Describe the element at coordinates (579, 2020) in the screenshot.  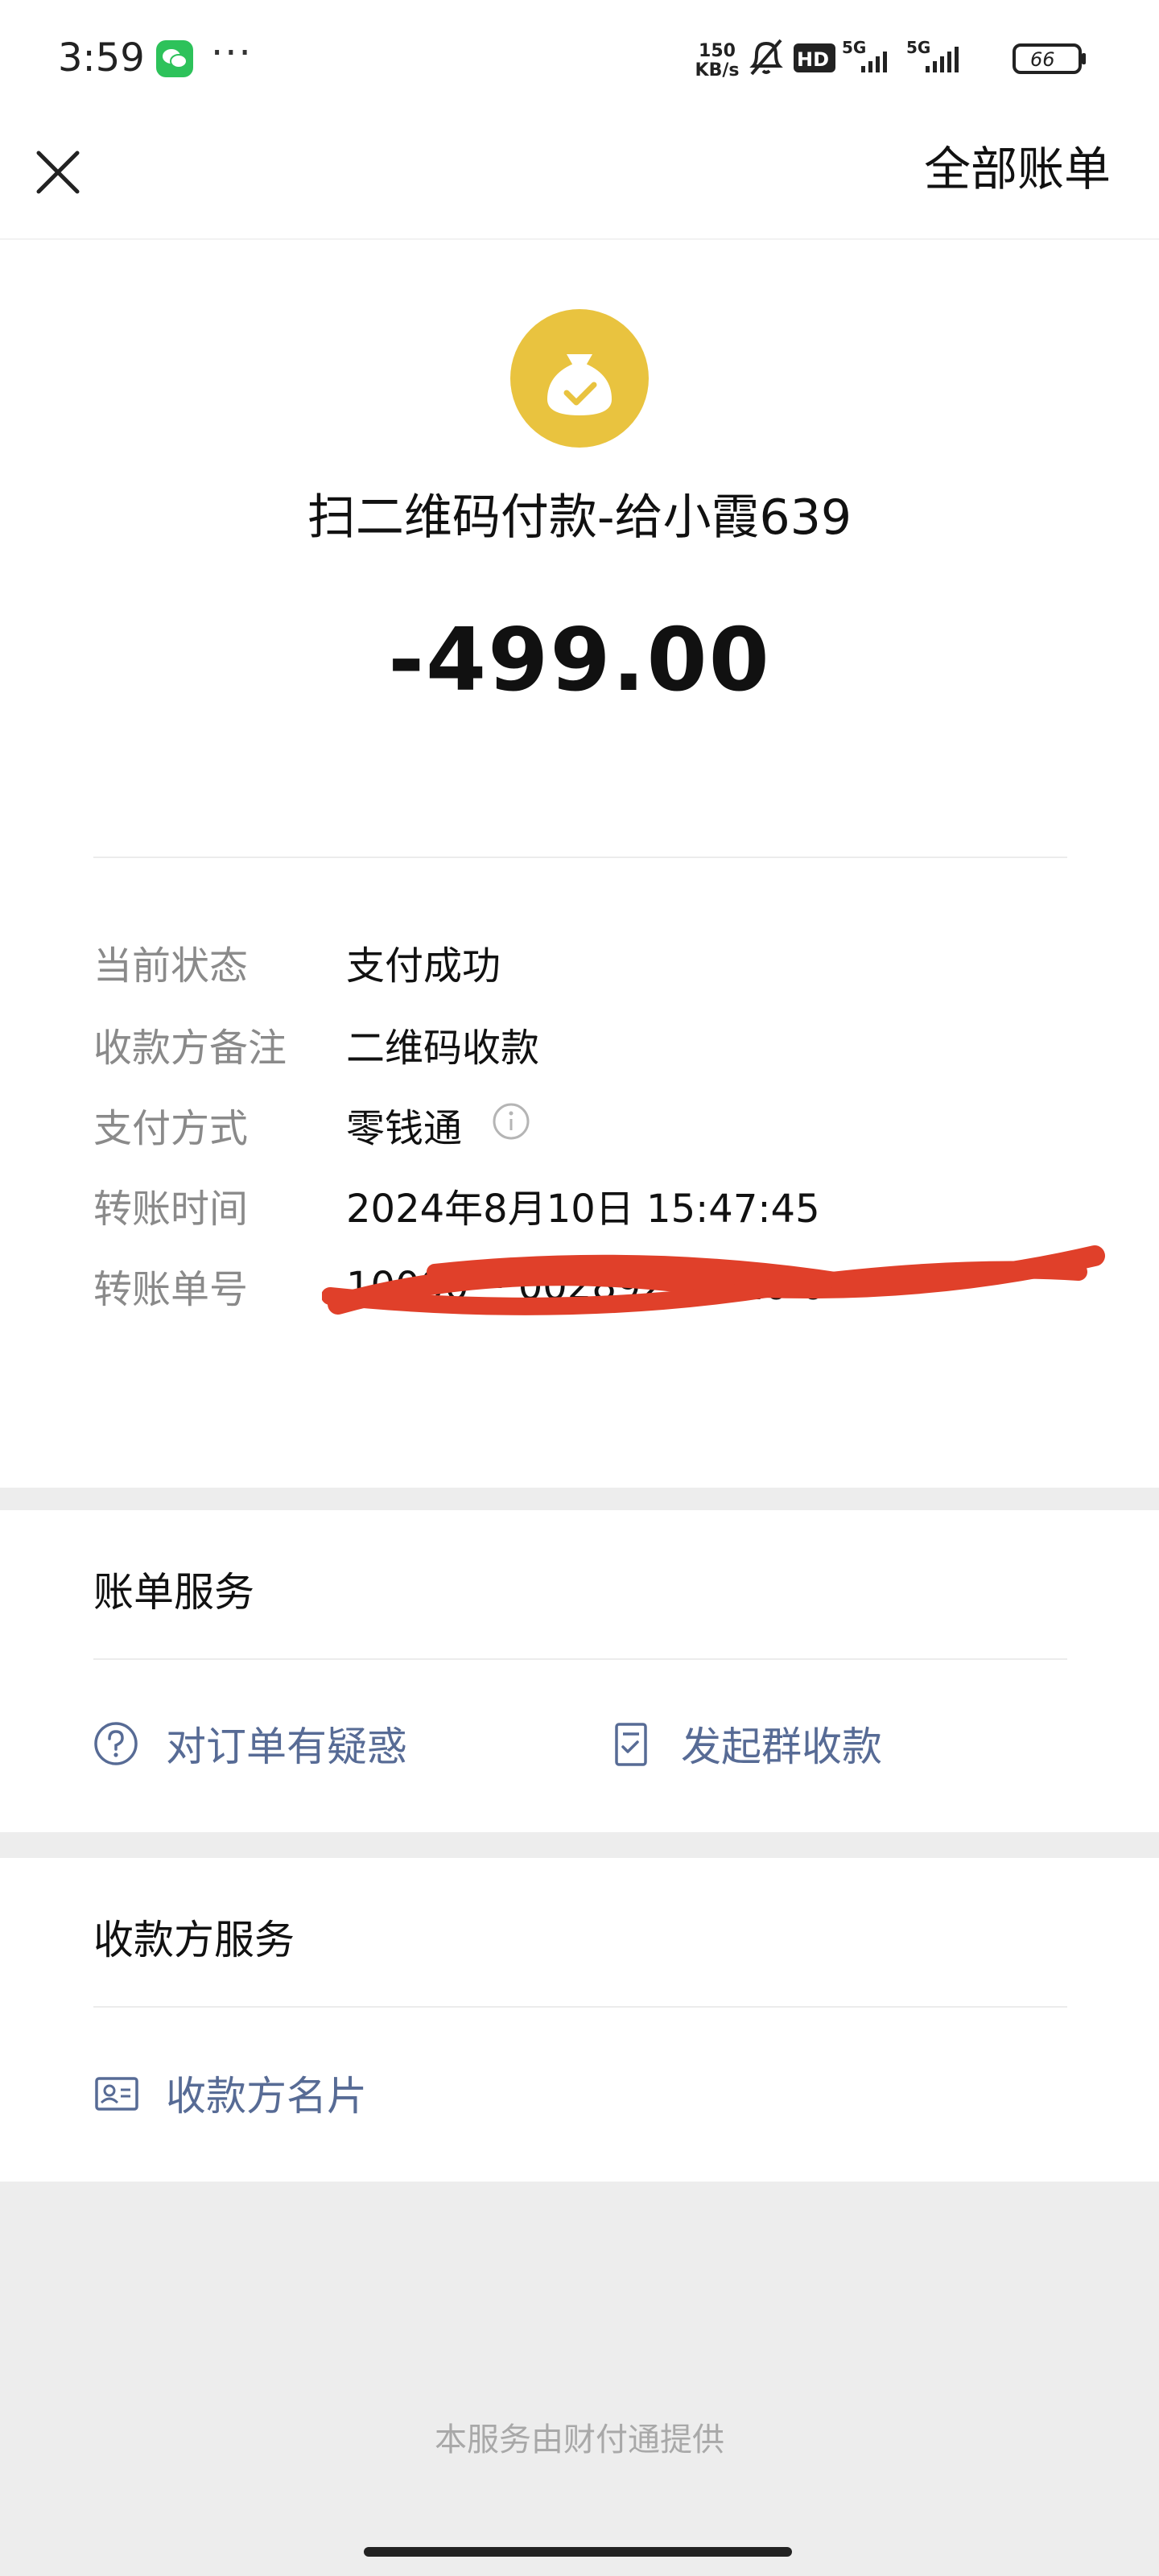
I see `payee-services-card: 收款方服务 收款方名片` at that location.